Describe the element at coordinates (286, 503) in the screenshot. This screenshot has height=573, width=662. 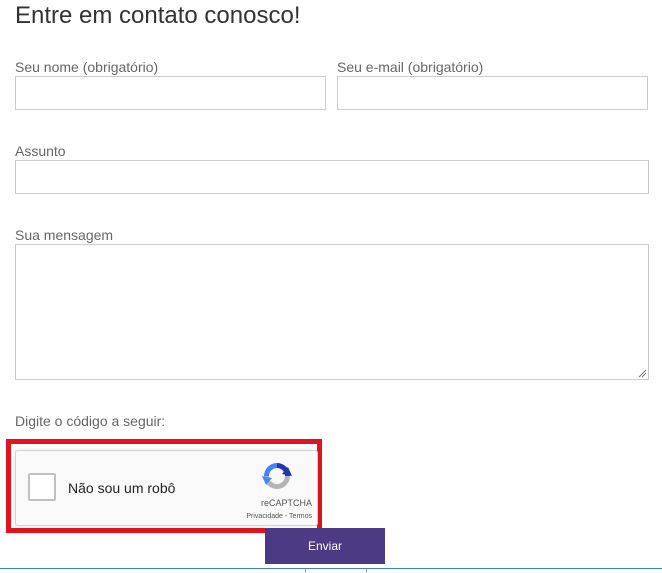
I see `recaptcha-brand-text: reCAPTCHA` at that location.